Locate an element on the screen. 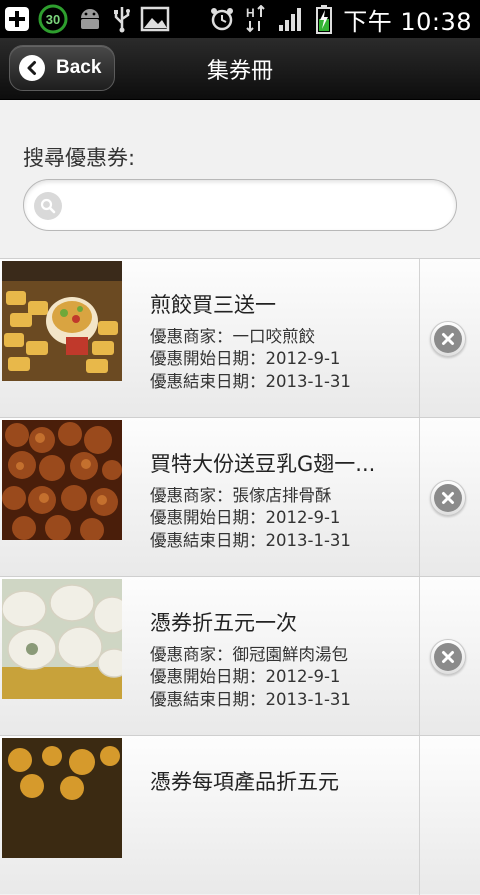  notification-30-icon: 30 is located at coordinates (53, 19).